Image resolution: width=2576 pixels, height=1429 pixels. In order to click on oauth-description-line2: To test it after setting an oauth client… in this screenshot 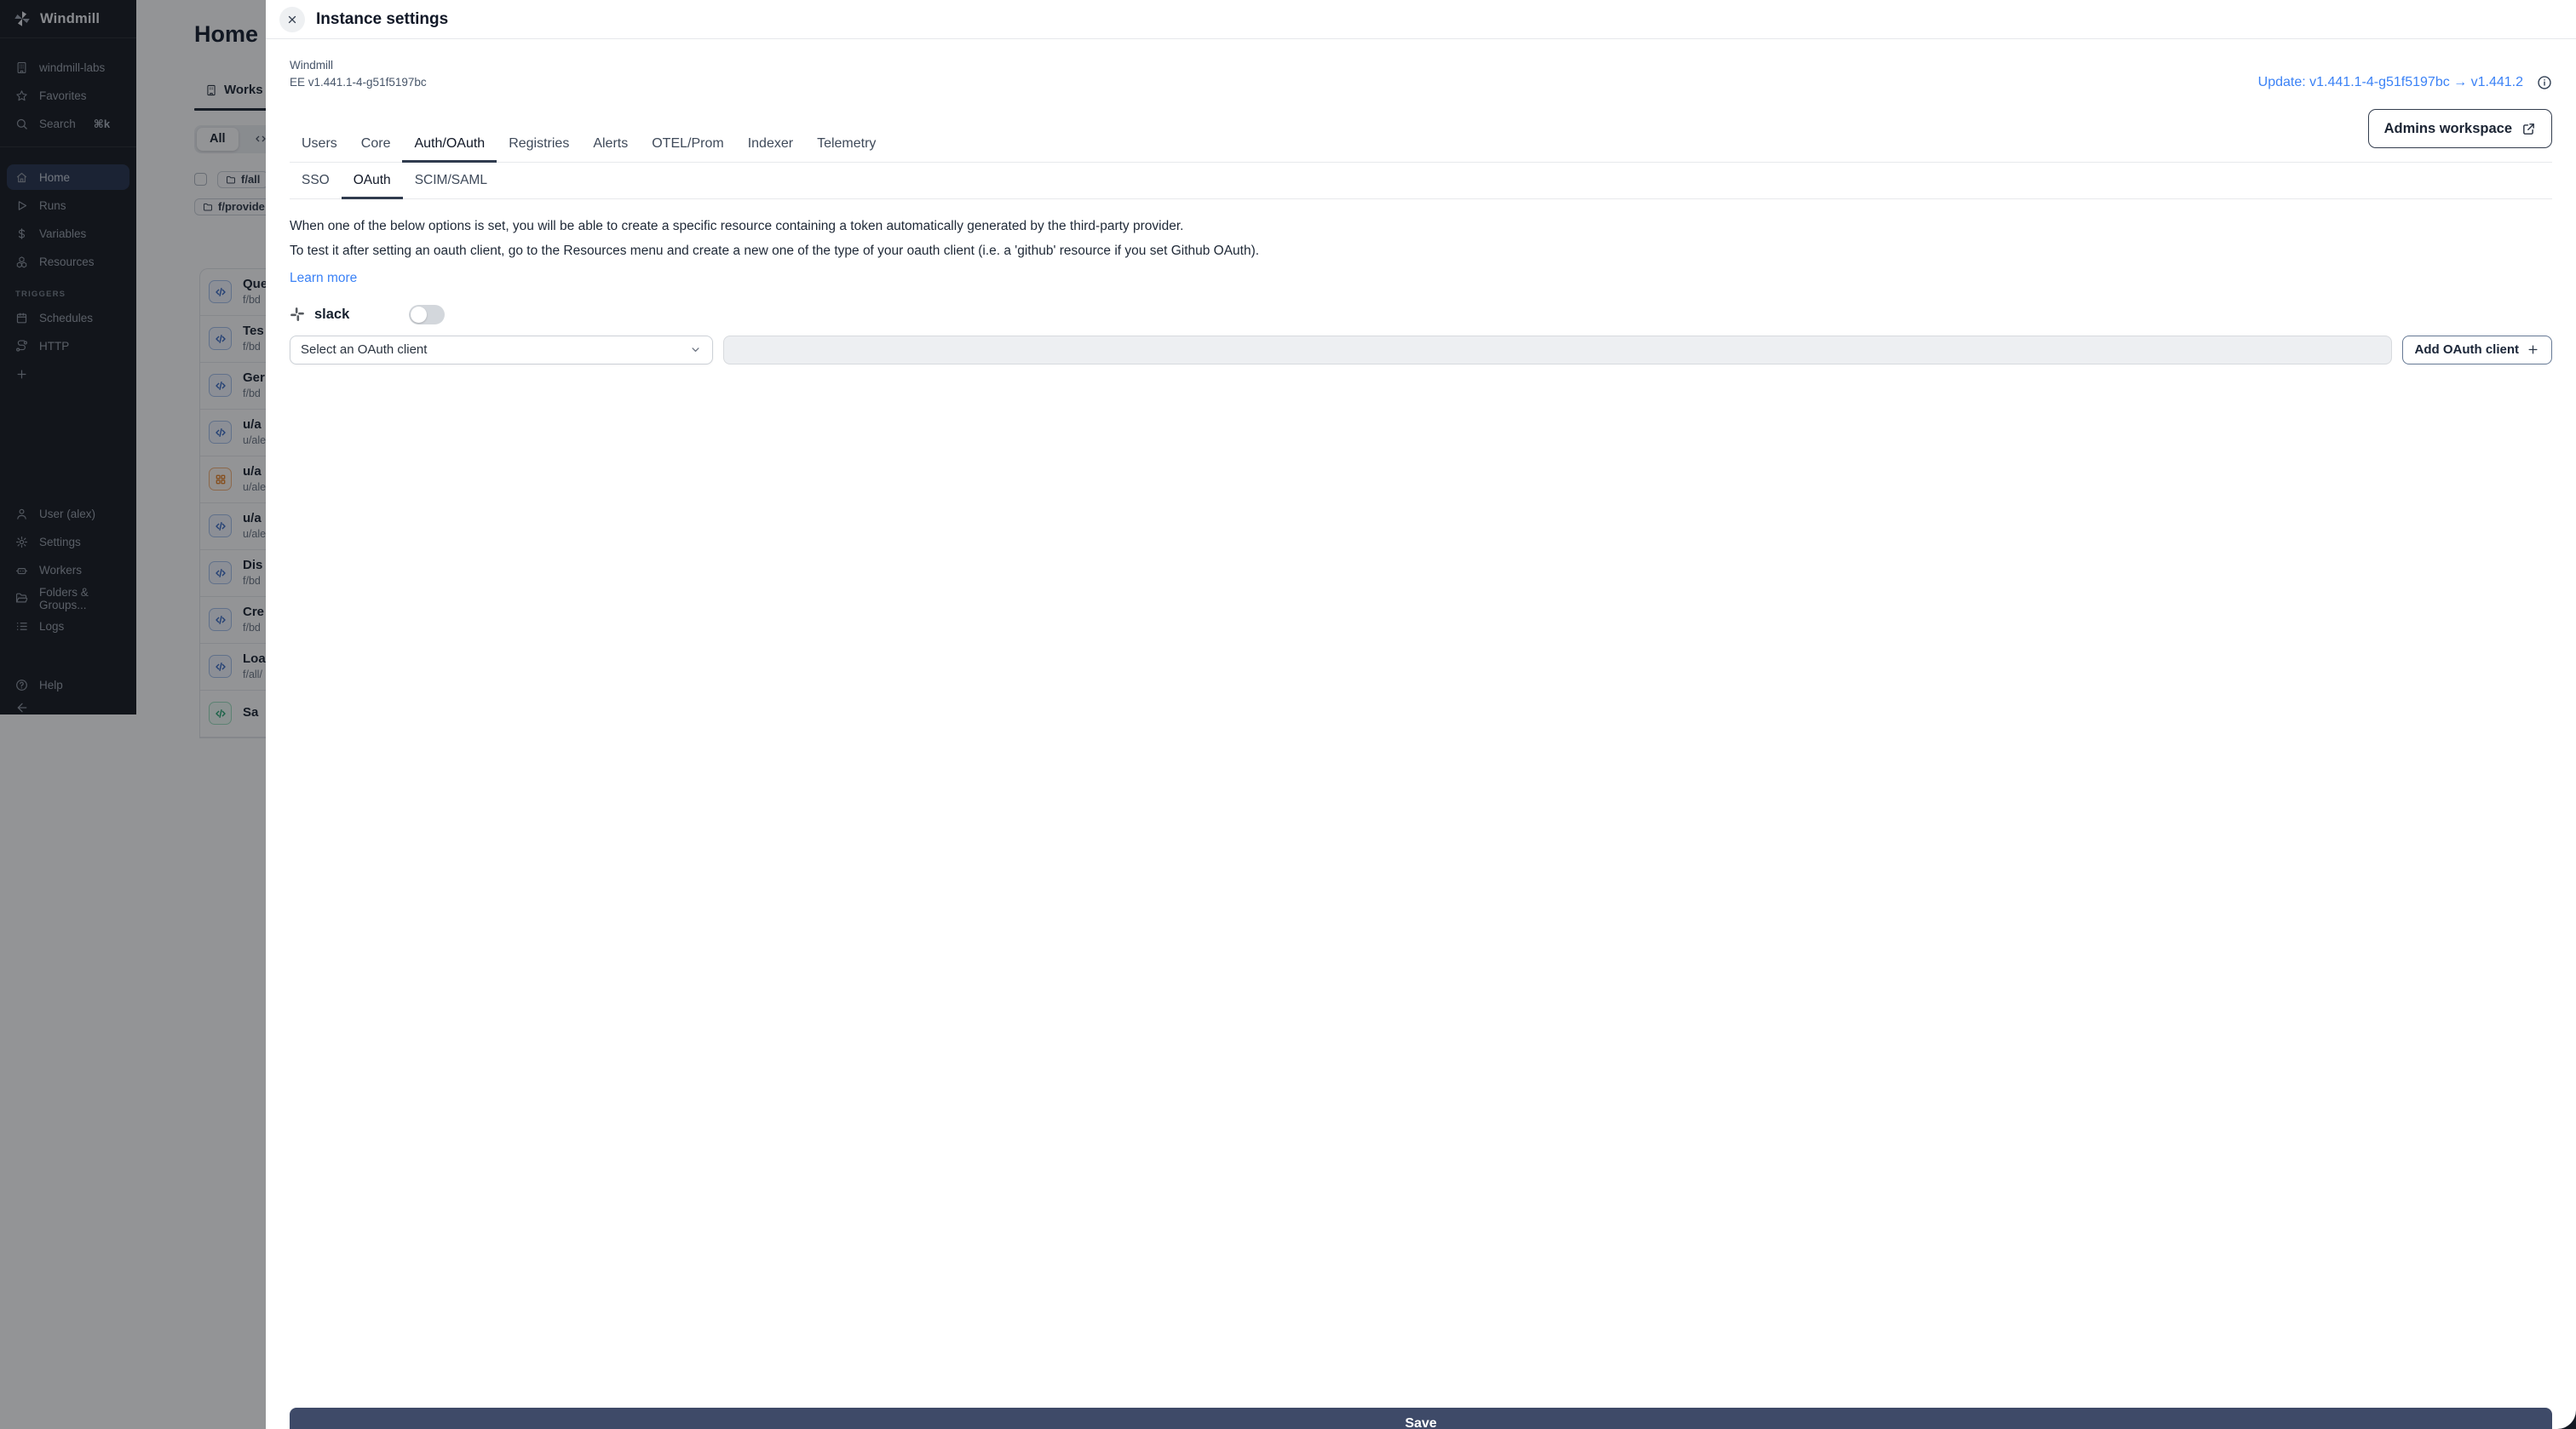, I will do `click(775, 251)`.